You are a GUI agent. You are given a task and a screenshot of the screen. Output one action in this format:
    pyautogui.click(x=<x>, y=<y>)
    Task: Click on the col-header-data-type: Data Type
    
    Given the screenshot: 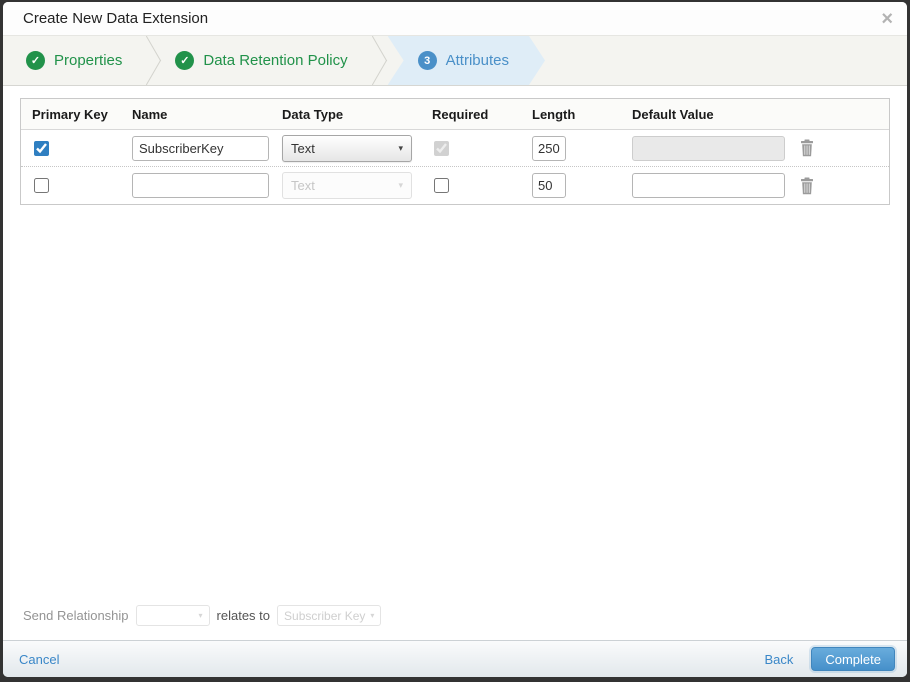 What is the action you would take?
    pyautogui.click(x=313, y=114)
    